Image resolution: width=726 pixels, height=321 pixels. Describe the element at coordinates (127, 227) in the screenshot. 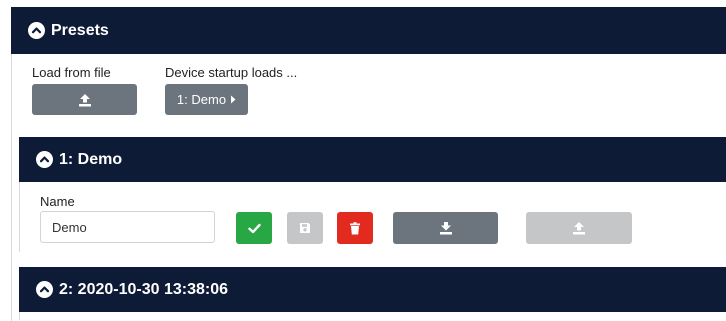

I see `name-input` at that location.